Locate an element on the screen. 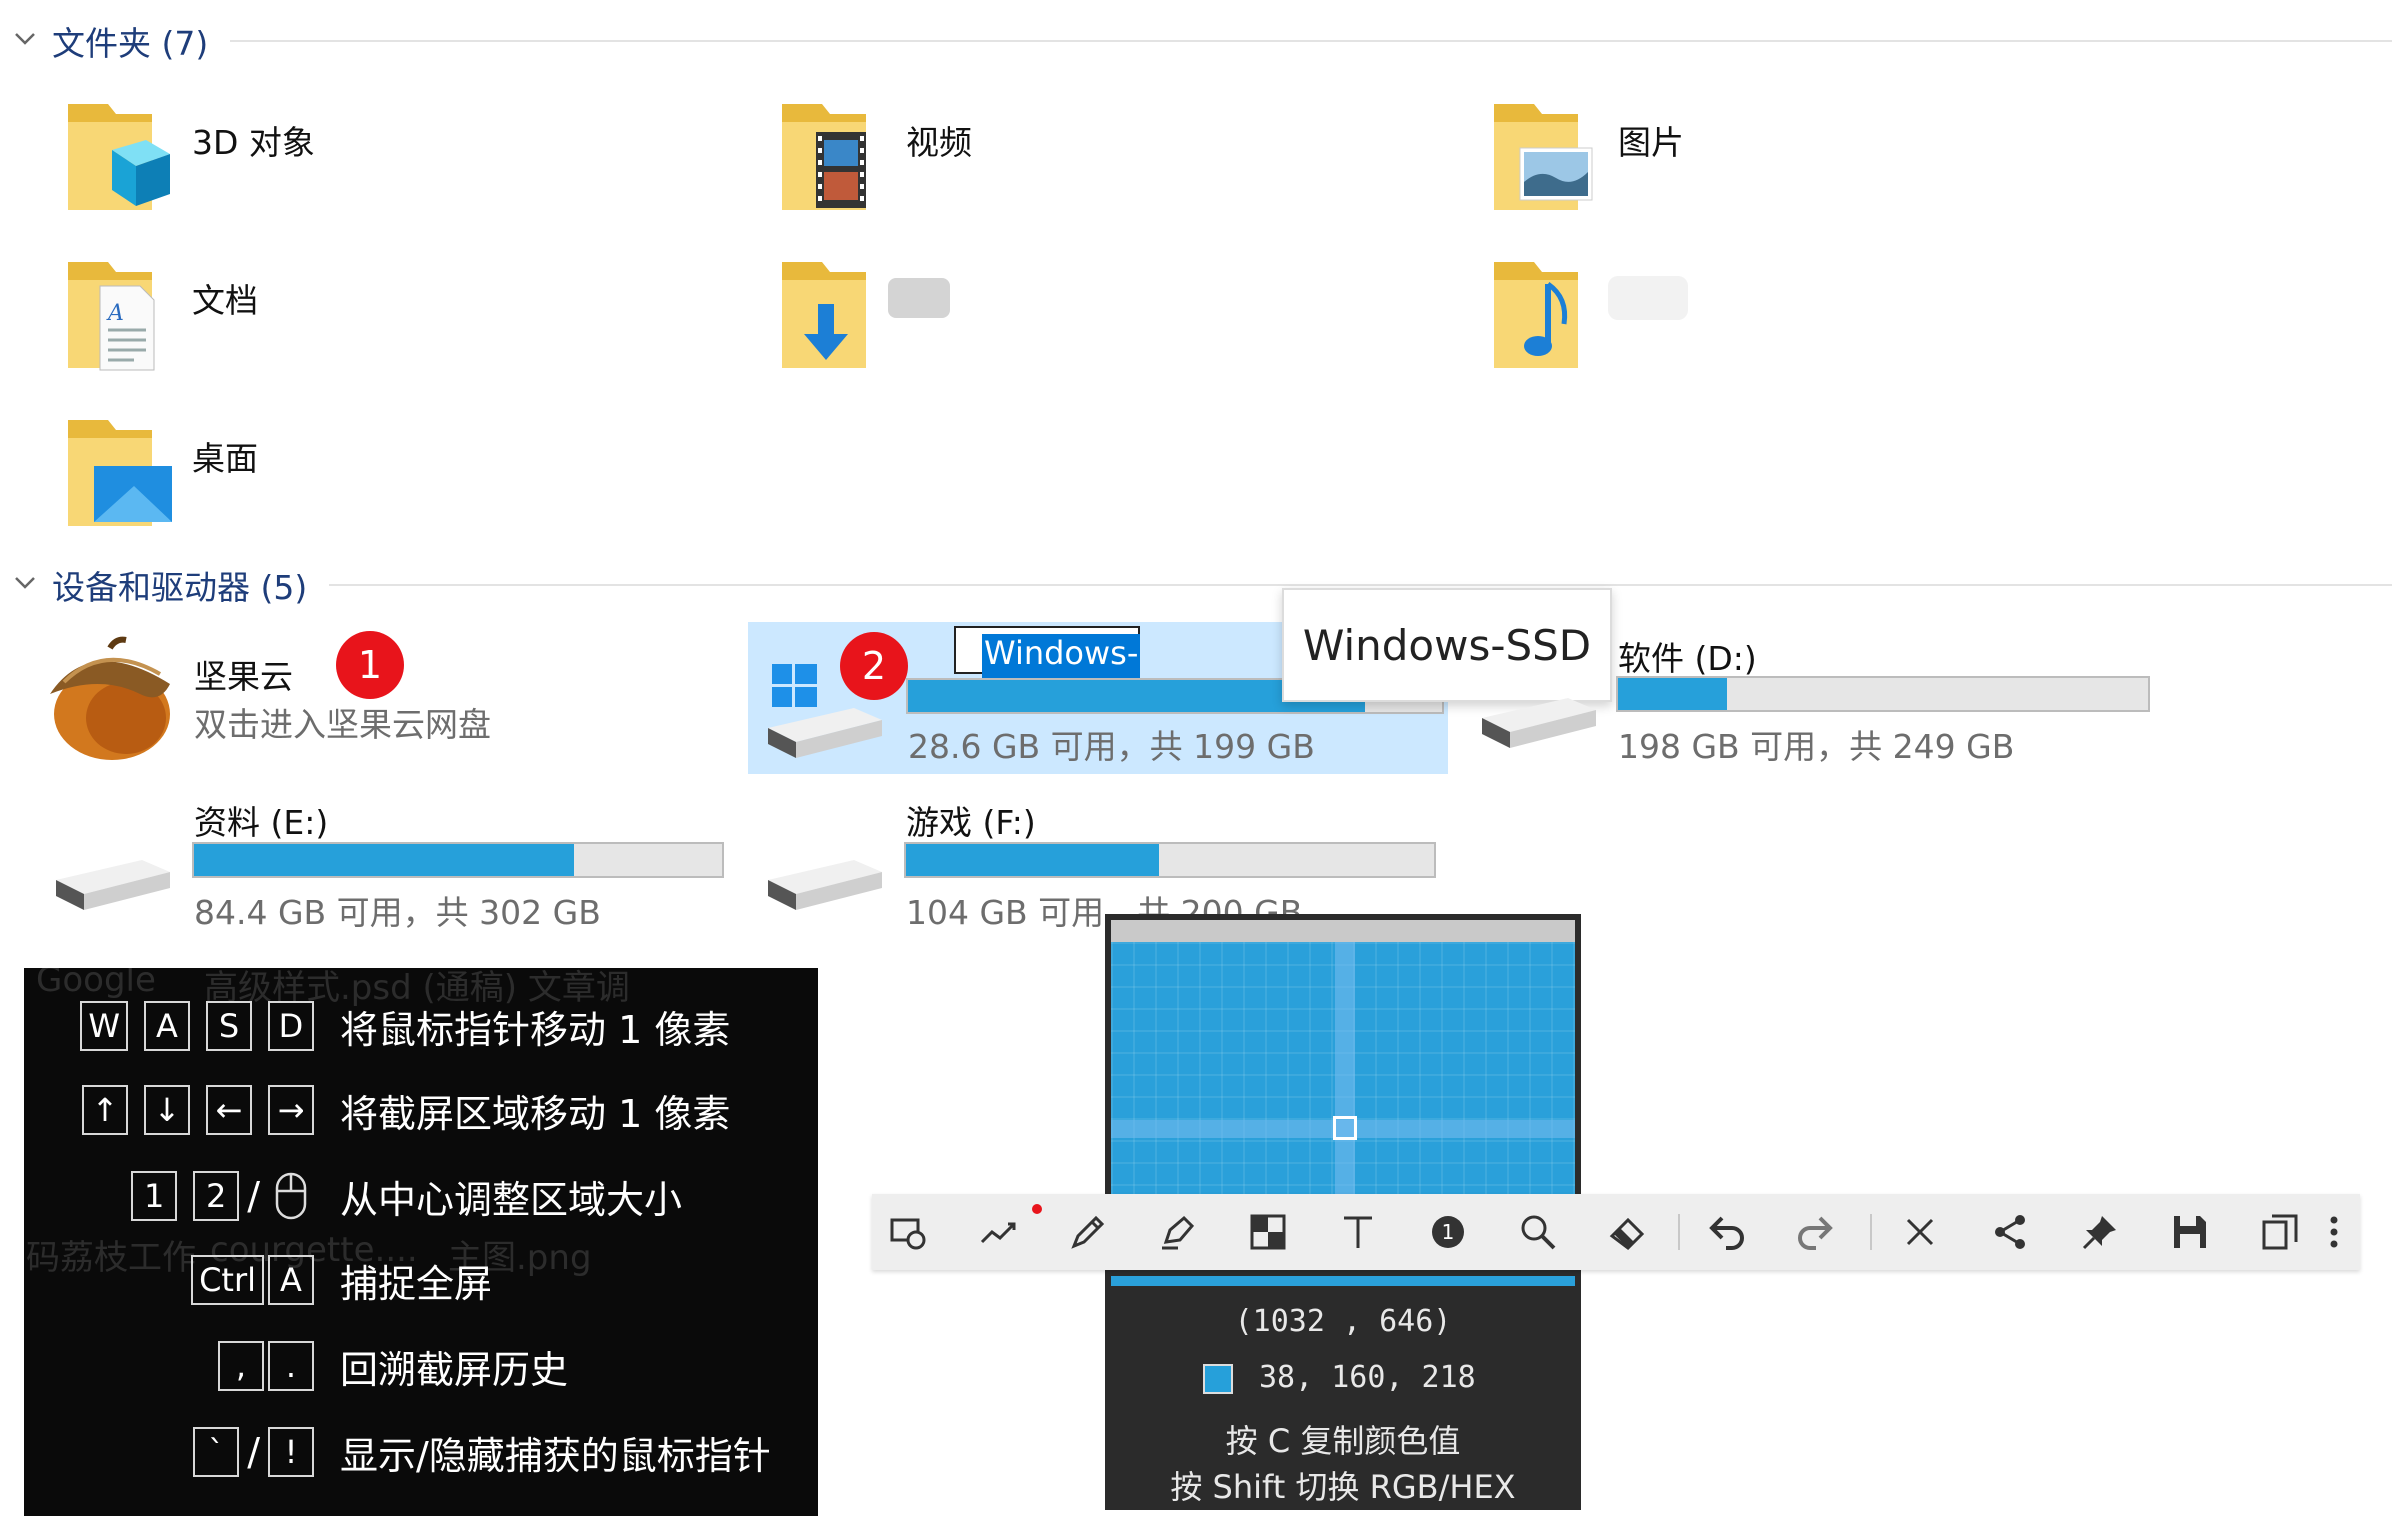 The width and height of the screenshot is (2400, 1536). shortcut-row: ↑ ↓ ← → 将截屏区域移动 1 像素 is located at coordinates (421, 1110).